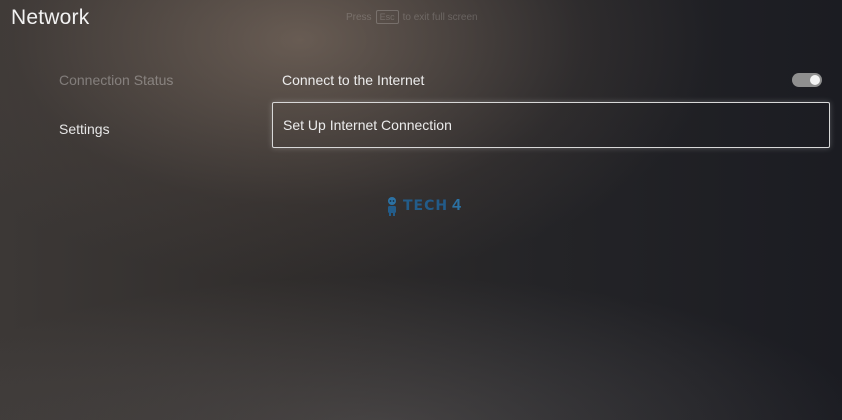  Describe the element at coordinates (392, 206) in the screenshot. I see `robot-logo-icon` at that location.